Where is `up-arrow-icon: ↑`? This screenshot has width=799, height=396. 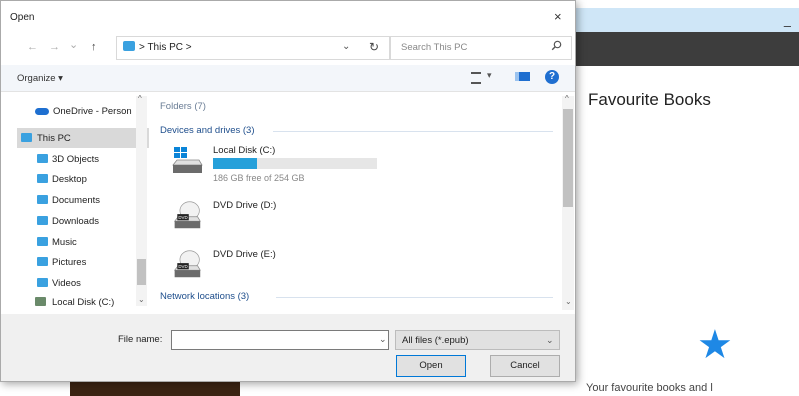
up-arrow-icon: ↑ is located at coordinates (94, 47).